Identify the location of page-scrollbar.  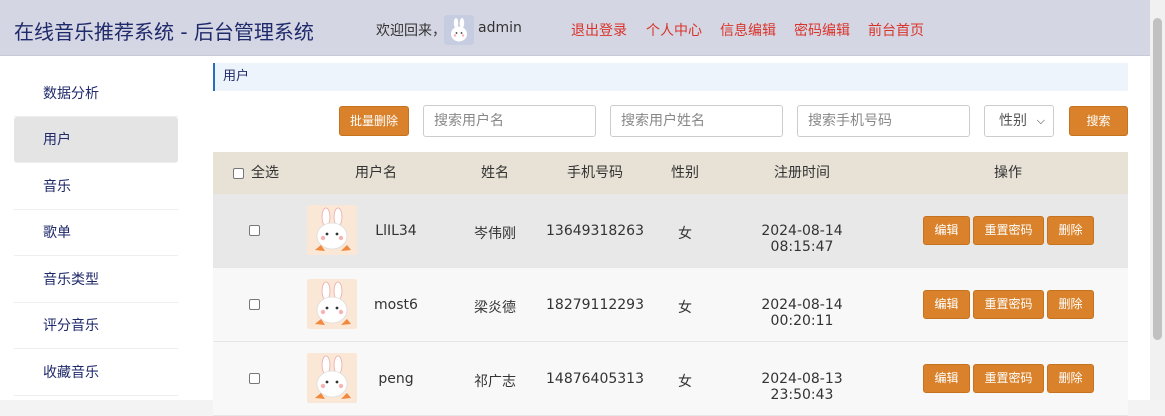
(1157, 200).